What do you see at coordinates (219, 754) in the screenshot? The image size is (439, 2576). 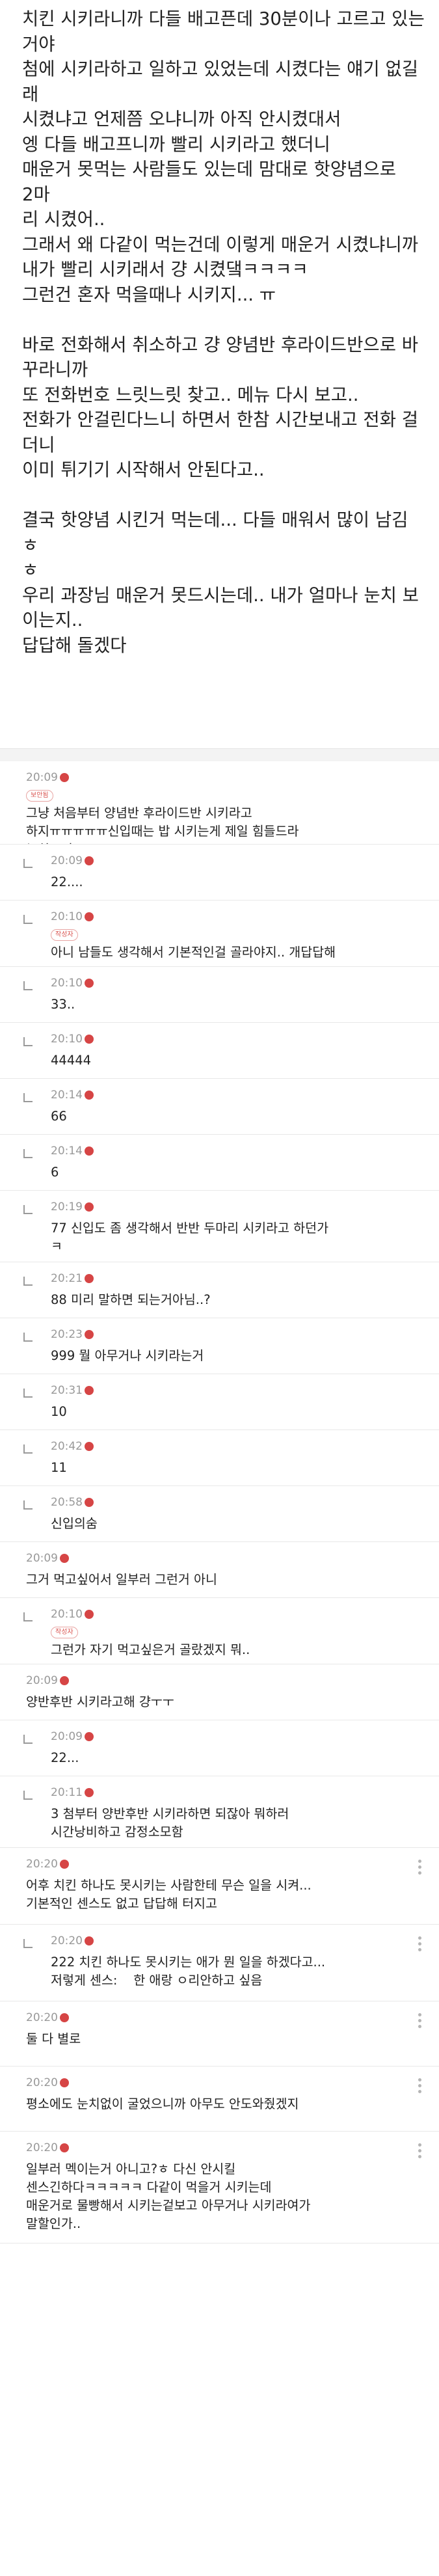 I see `comments-divider` at bounding box center [219, 754].